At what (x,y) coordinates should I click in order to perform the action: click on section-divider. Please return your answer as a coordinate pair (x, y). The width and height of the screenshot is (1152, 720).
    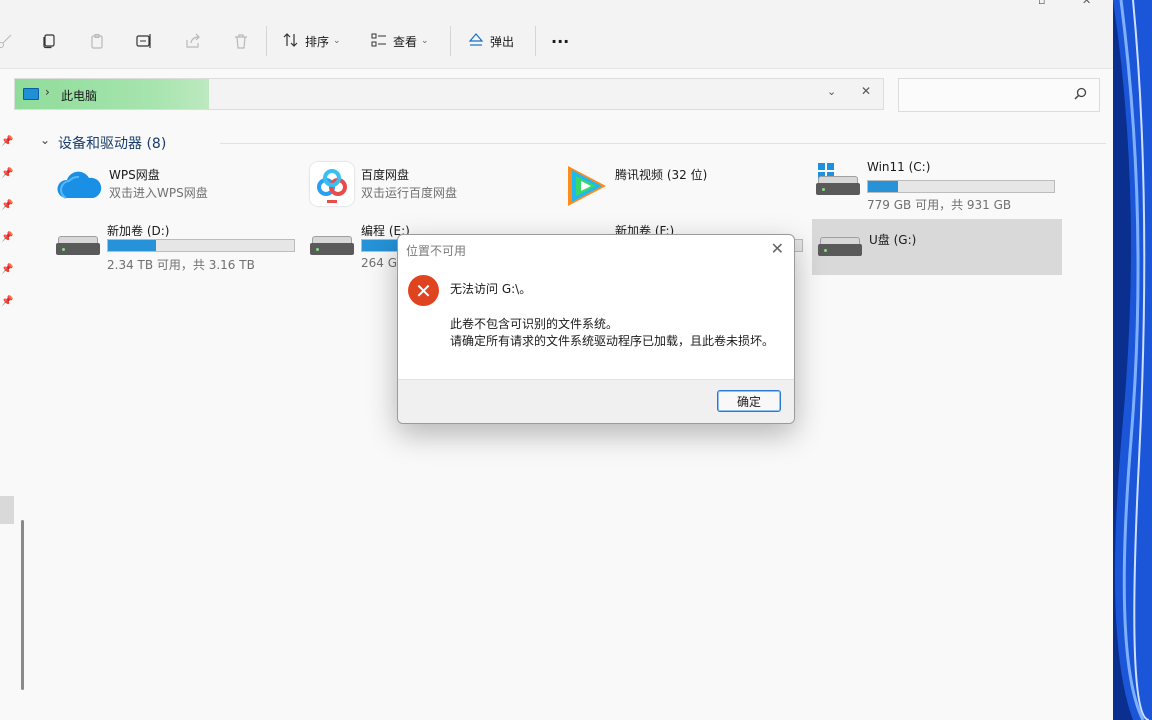
    Looking at the image, I should click on (663, 143).